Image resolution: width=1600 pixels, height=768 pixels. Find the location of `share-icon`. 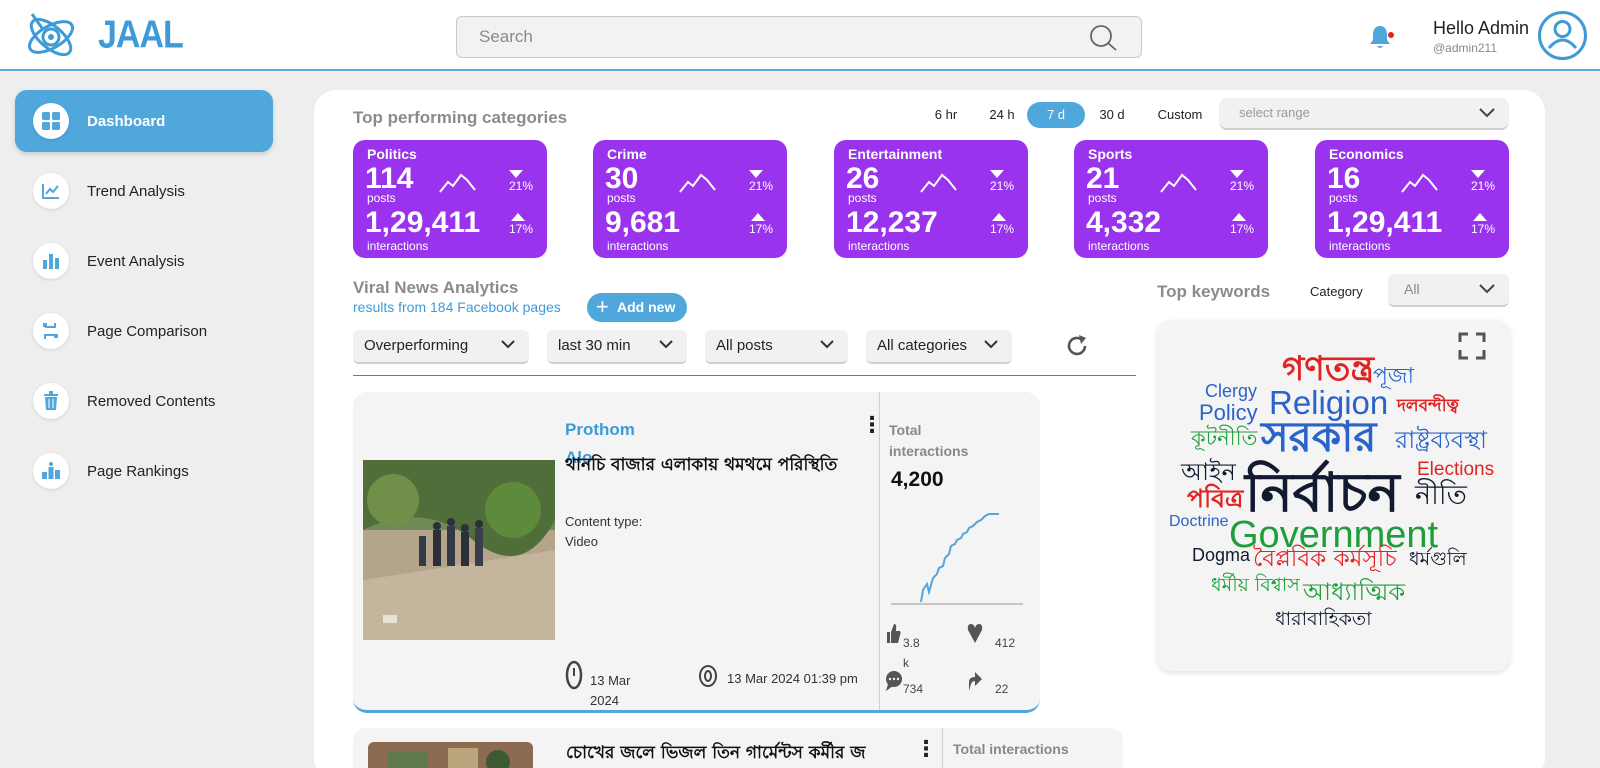

share-icon is located at coordinates (975, 681).